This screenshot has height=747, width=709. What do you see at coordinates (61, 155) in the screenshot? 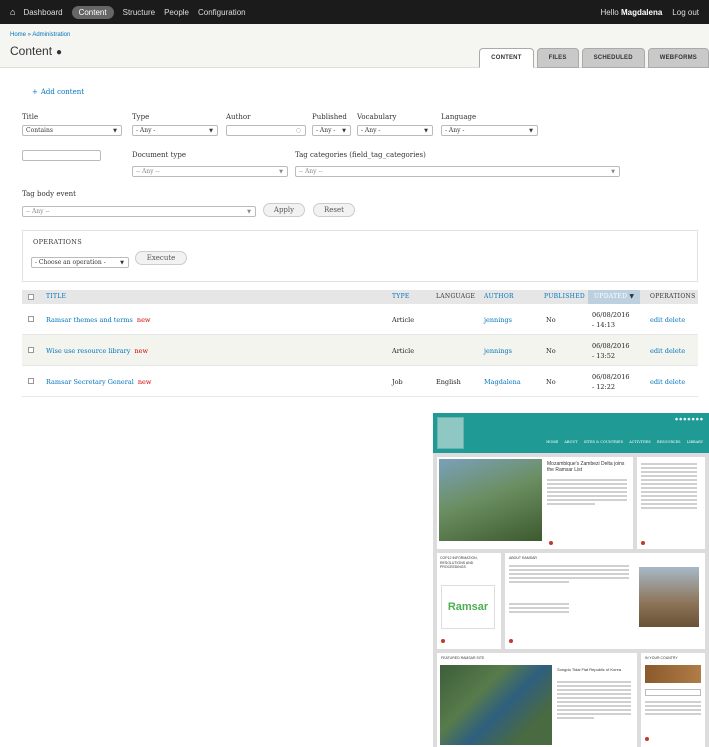
I see `title-filter-input` at bounding box center [61, 155].